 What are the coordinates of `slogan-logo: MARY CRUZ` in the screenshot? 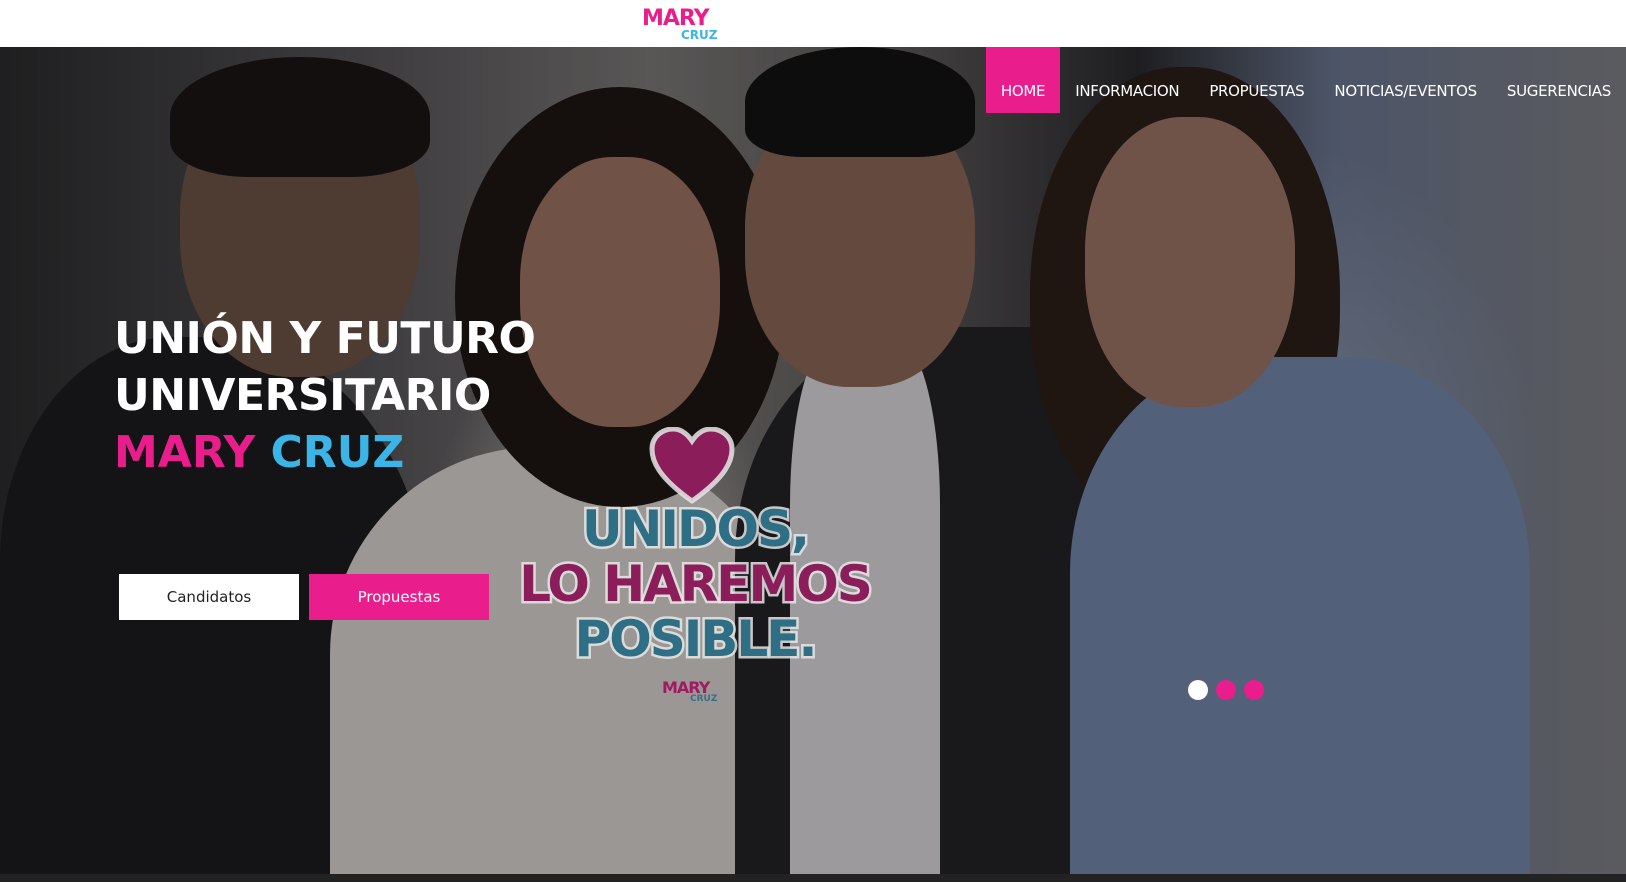 It's located at (692, 695).